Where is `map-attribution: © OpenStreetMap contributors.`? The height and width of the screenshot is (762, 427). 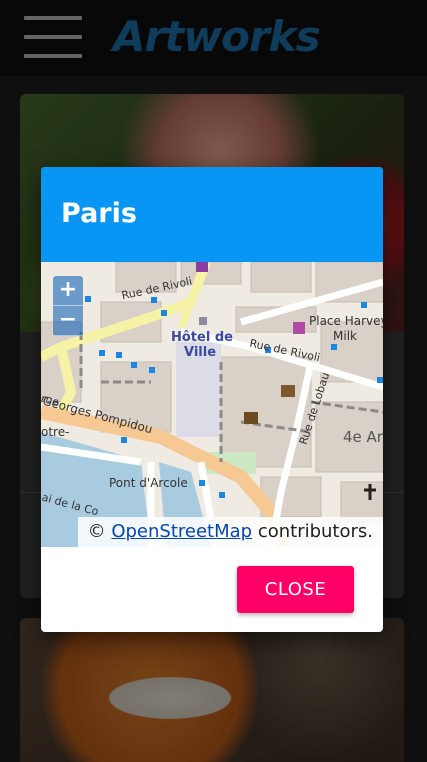 map-attribution: © OpenStreetMap contributors. is located at coordinates (230, 532).